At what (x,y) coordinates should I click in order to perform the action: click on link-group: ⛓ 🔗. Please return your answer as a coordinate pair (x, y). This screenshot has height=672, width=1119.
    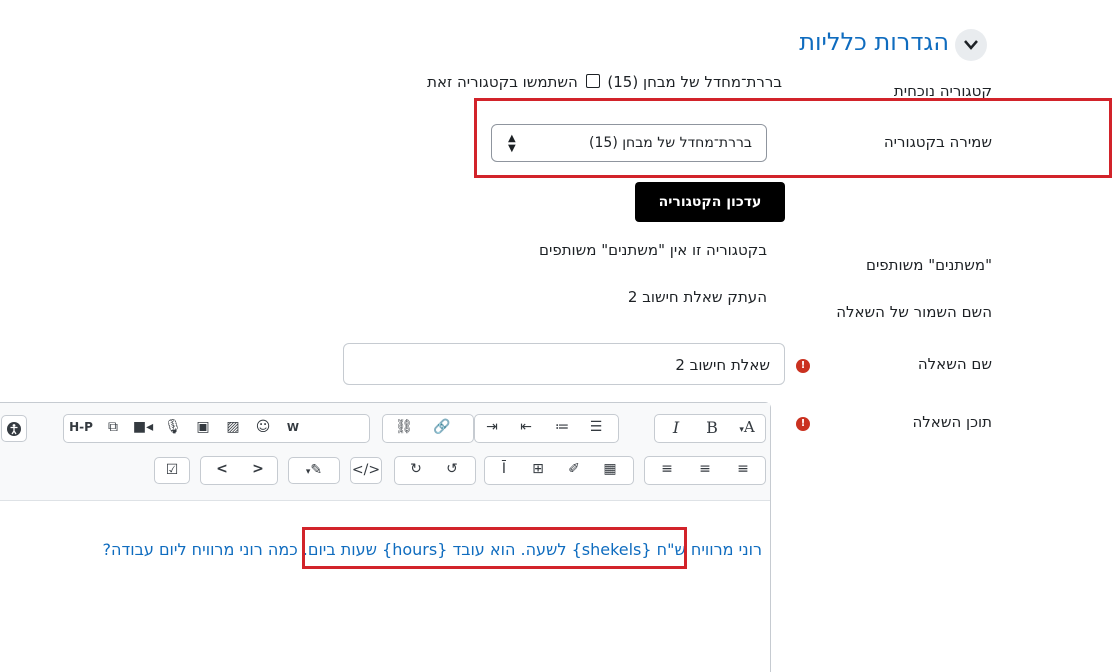
    Looking at the image, I should click on (428, 428).